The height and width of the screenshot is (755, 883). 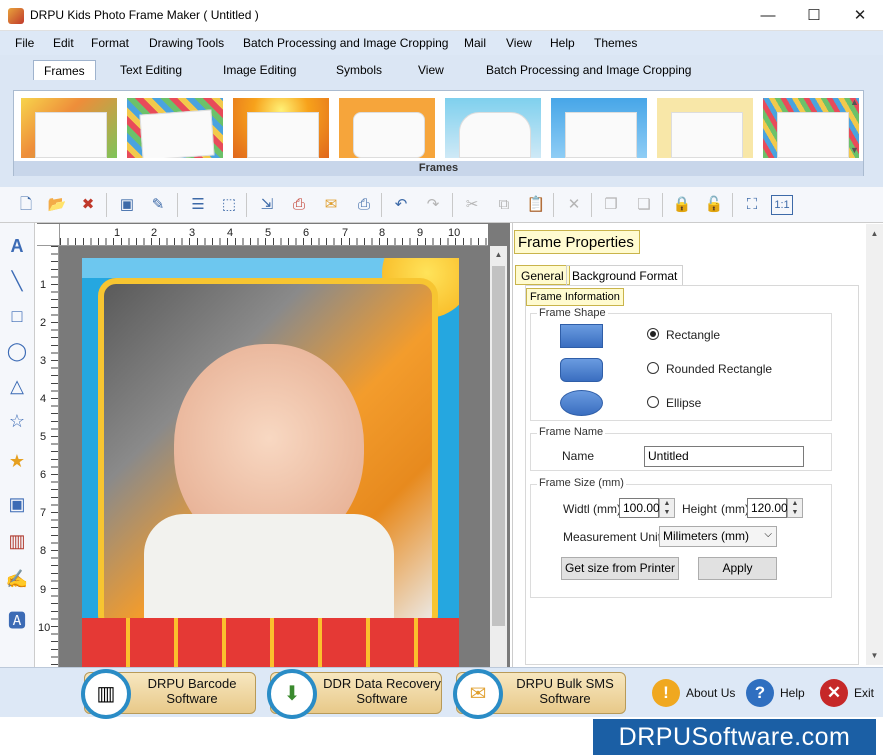 What do you see at coordinates (259, 70) in the screenshot?
I see `tab-image-editing: Image Editing` at bounding box center [259, 70].